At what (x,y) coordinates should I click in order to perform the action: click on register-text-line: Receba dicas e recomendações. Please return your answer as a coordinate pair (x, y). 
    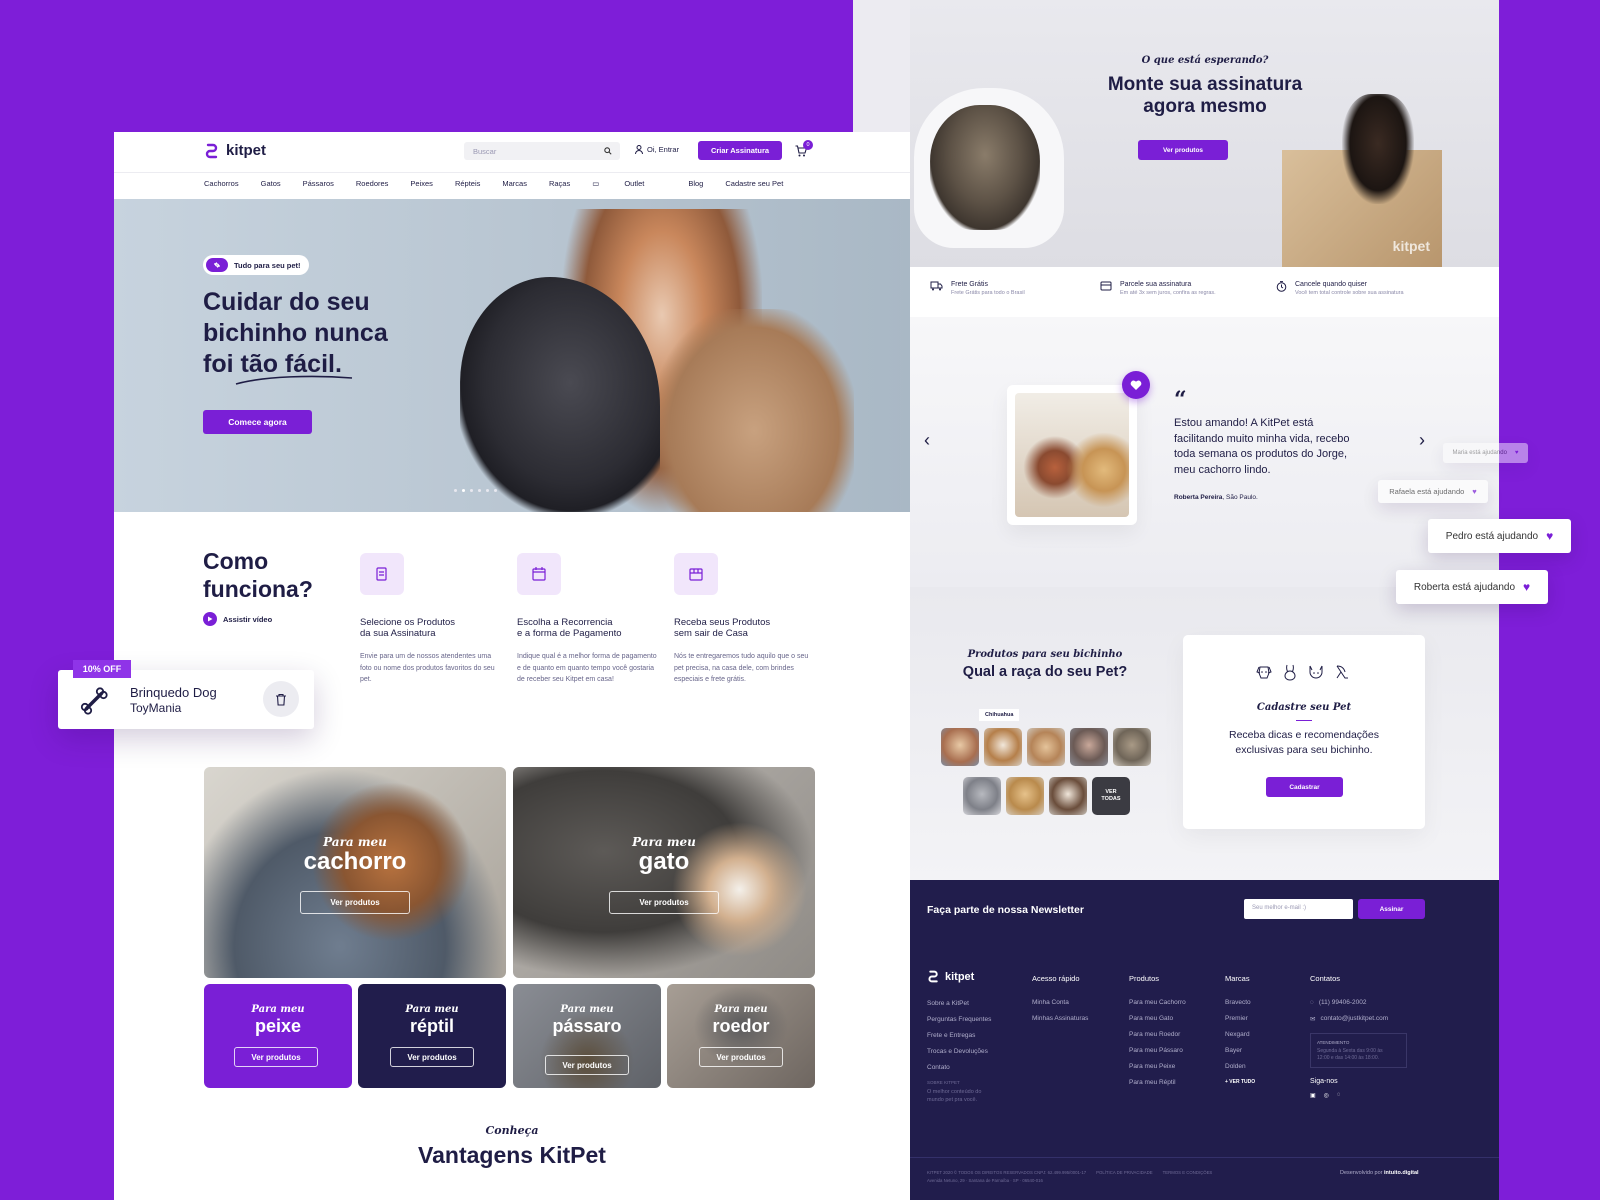
    Looking at the image, I should click on (1303, 735).